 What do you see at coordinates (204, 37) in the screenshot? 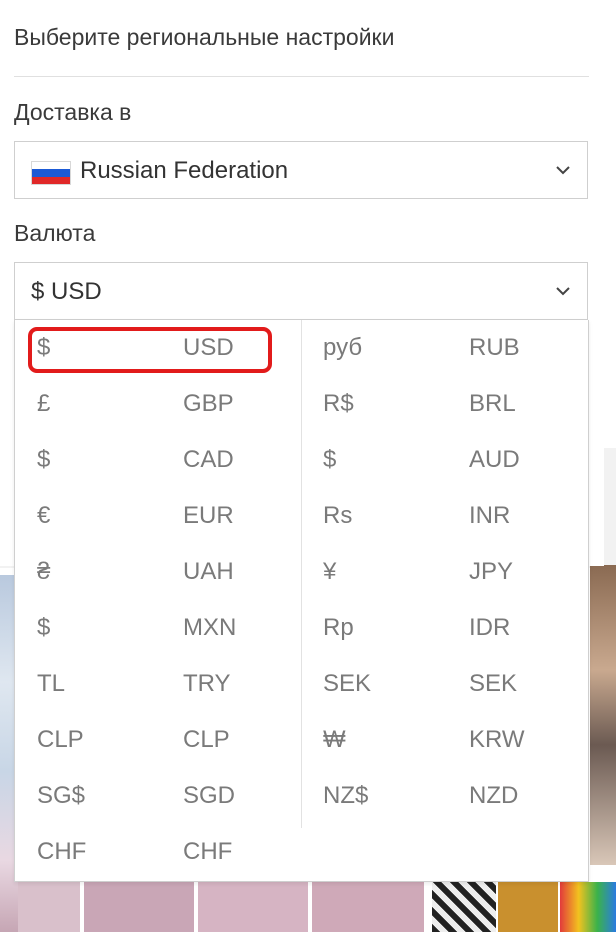
I see `panel-title: Выберите региональные настройки` at bounding box center [204, 37].